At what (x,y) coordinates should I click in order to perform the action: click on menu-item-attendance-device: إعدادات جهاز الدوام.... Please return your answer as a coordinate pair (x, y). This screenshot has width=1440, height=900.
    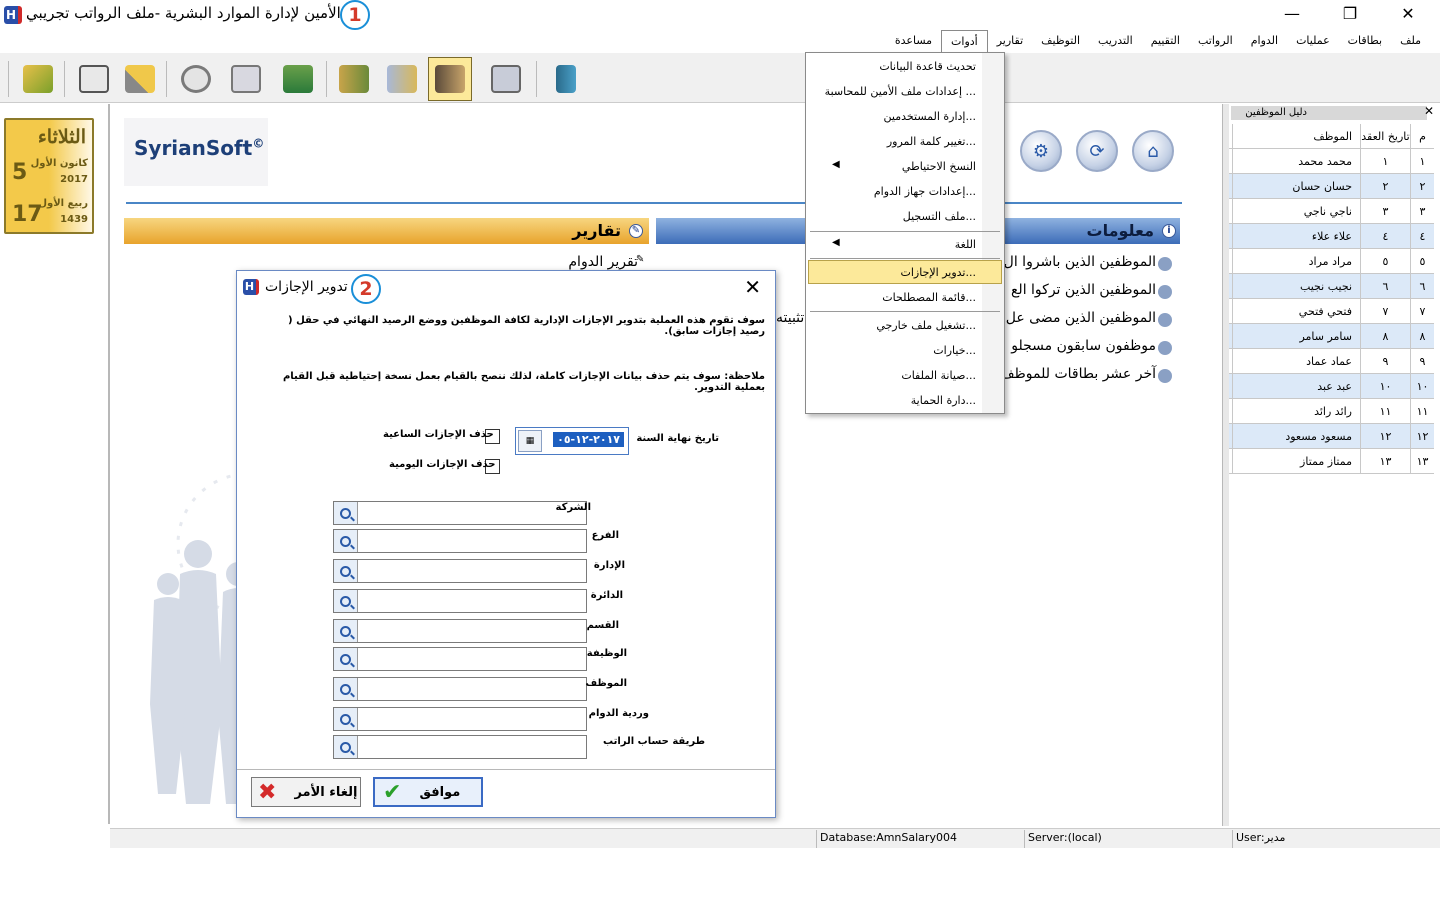
    Looking at the image, I should click on (925, 191).